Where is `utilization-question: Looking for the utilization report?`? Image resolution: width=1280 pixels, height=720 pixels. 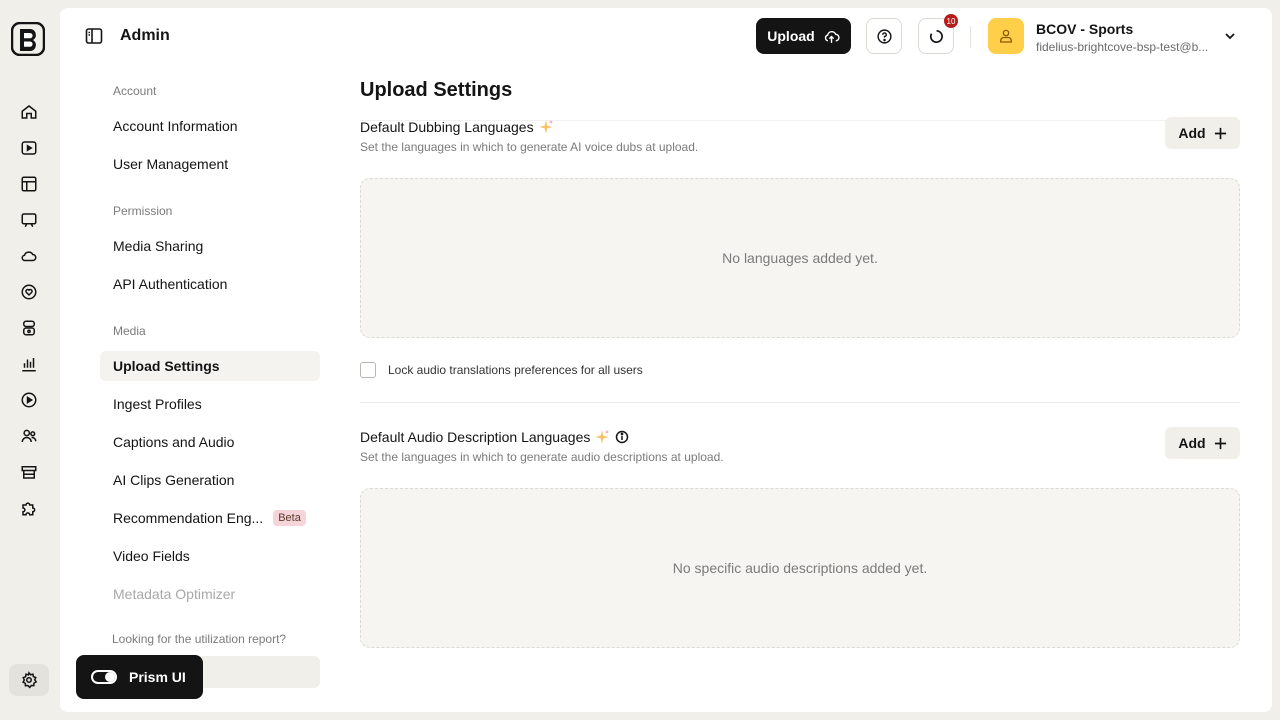 utilization-question: Looking for the utilization report? is located at coordinates (199, 639).